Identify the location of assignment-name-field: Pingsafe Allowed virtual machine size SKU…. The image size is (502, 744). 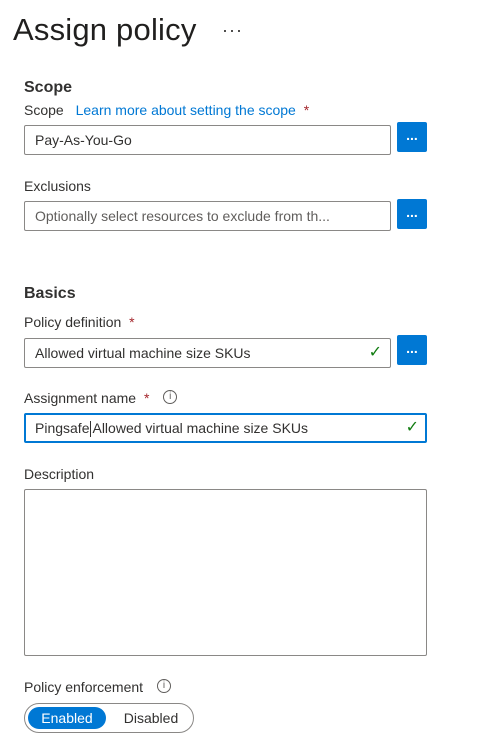
(225, 428).